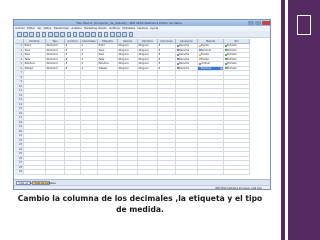 The image size is (320, 240). I want to click on value-labels-icon, so click(112, 34).